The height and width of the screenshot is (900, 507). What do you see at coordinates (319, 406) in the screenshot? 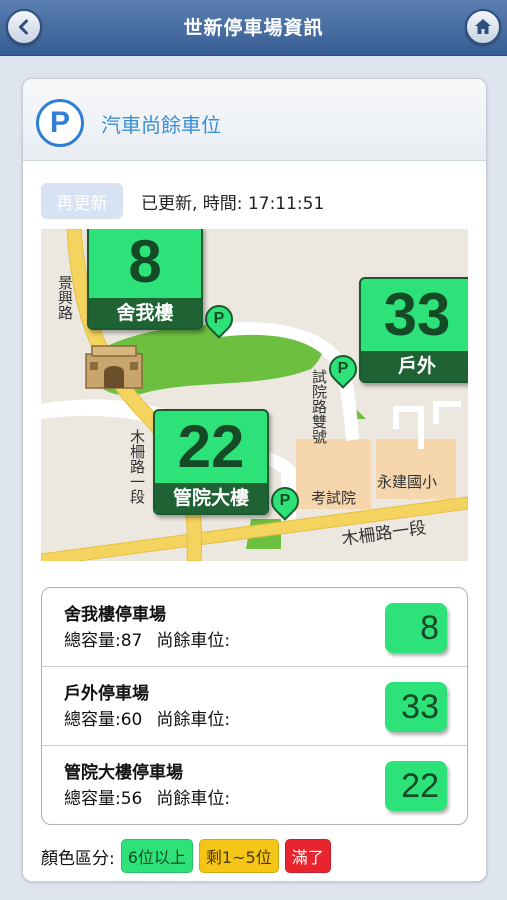
I see `road-label-shiyuan: 試院路雙號` at bounding box center [319, 406].